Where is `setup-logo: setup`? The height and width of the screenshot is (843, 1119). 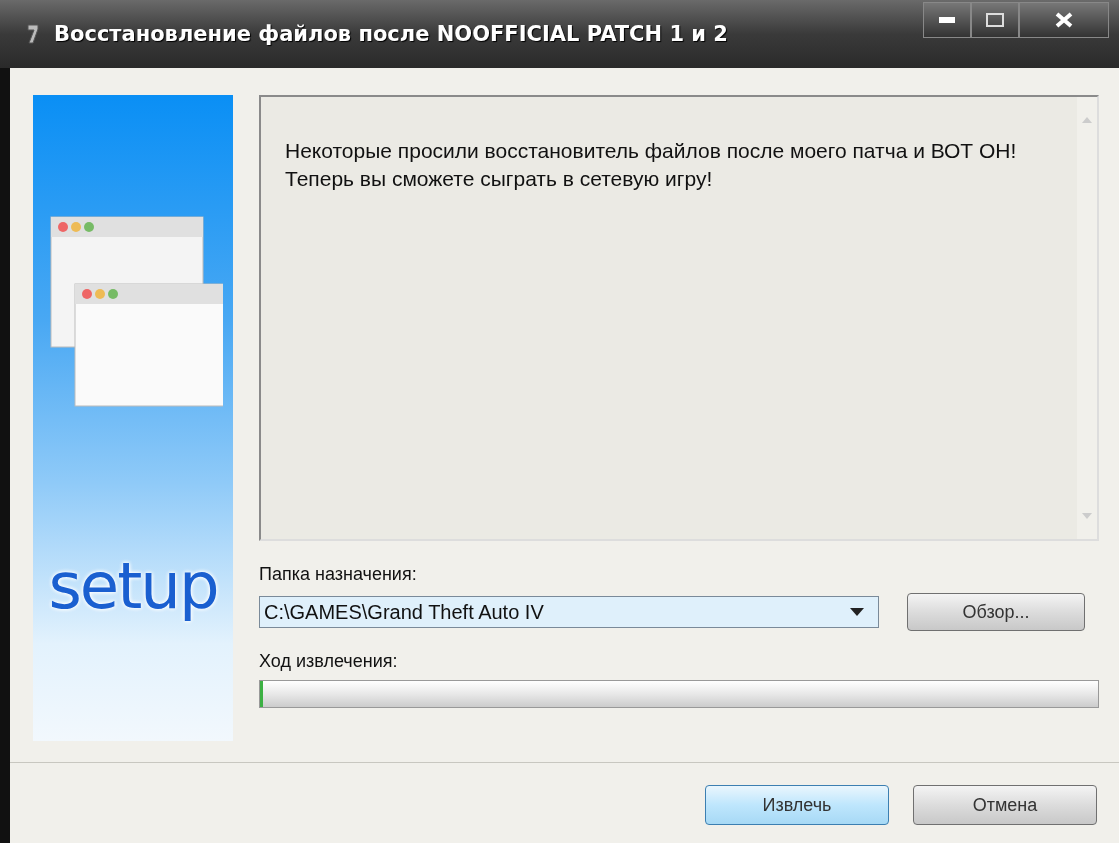
setup-logo: setup is located at coordinates (133, 586).